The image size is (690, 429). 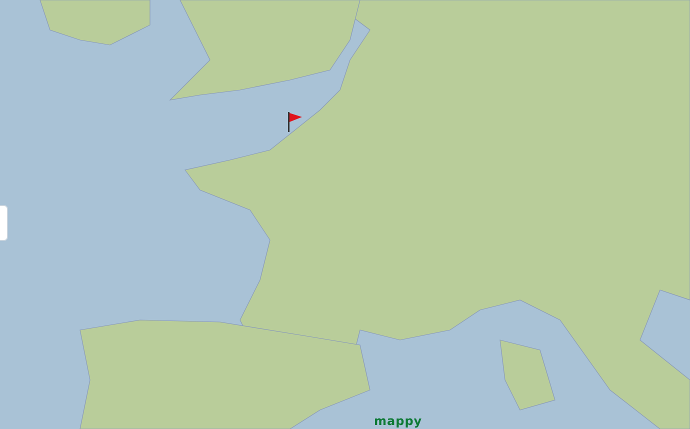 I want to click on map-logo: mappy, so click(x=398, y=421).